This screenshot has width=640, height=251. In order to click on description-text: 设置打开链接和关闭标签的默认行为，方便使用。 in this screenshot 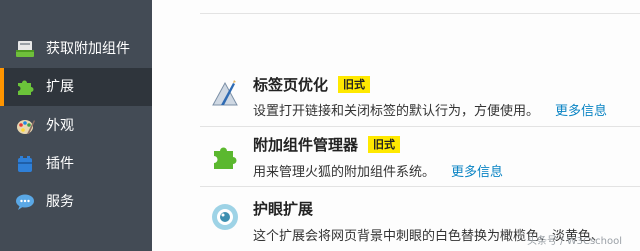, I will do `click(396, 111)`.